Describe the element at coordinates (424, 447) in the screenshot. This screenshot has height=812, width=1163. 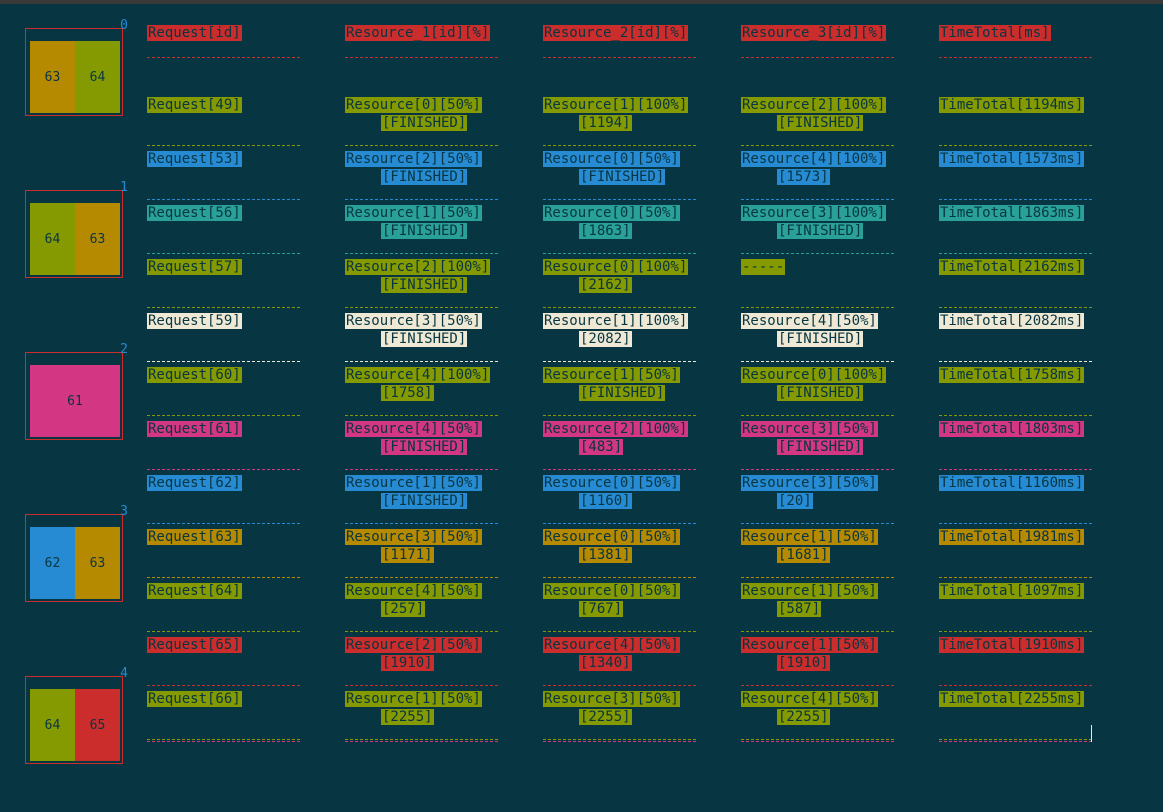
I see `row-6-status-1: [FINISHED]` at that location.